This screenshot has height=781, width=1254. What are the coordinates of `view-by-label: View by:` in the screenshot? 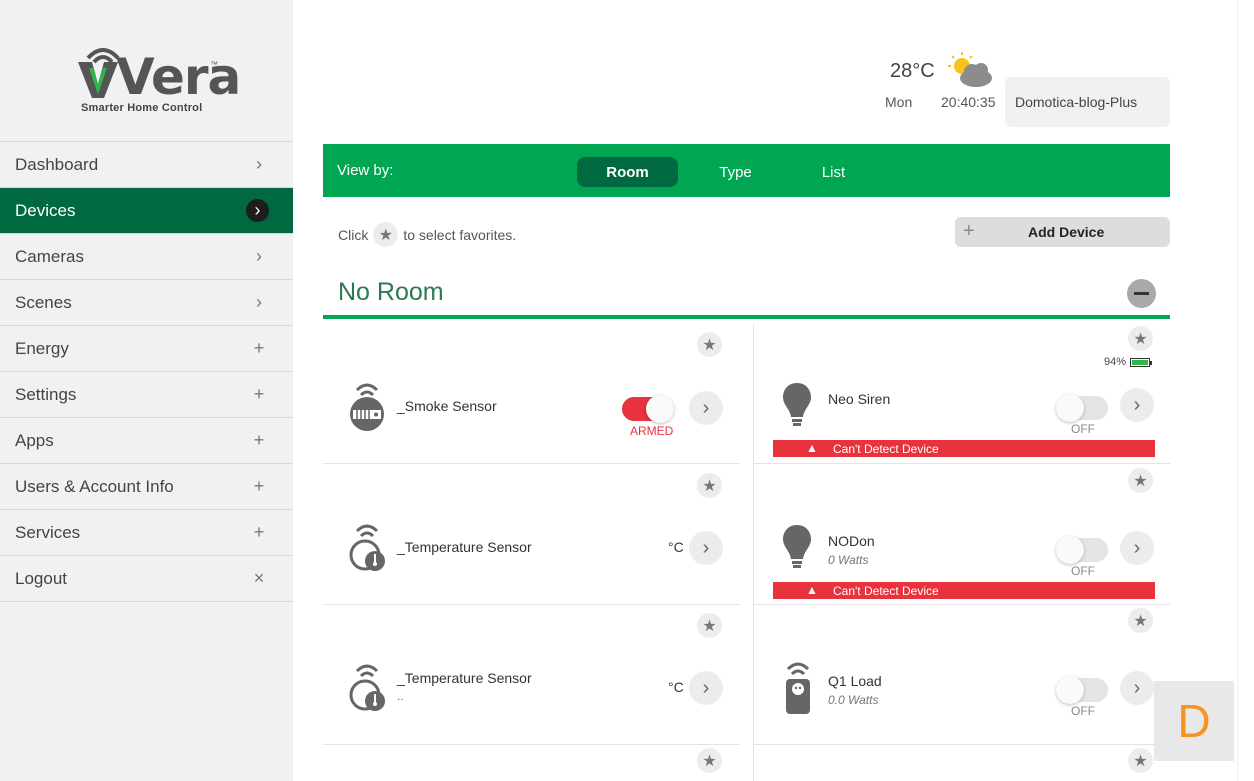 It's located at (365, 170).